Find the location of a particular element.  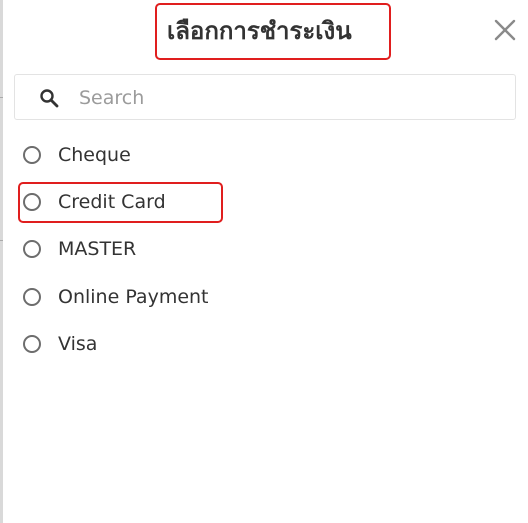

payment-option-cheque: Cheque is located at coordinates (173, 155).